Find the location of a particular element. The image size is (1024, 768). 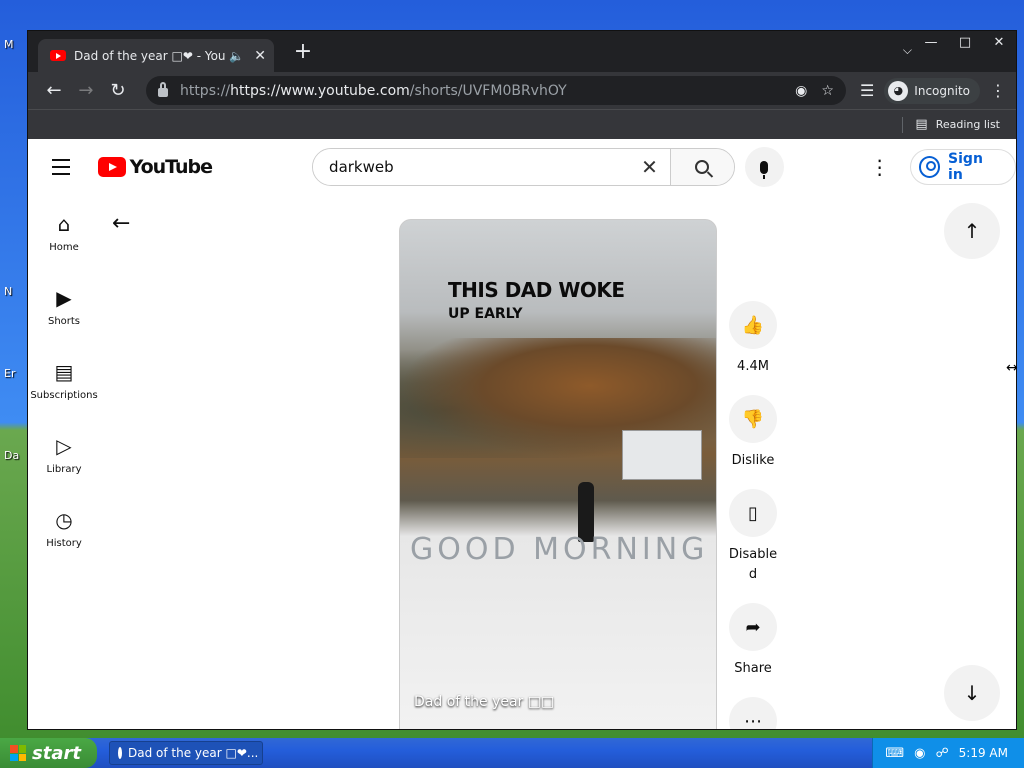

system-tray: ⌨ ◉ ☍ 5:19 AM is located at coordinates (948, 753).